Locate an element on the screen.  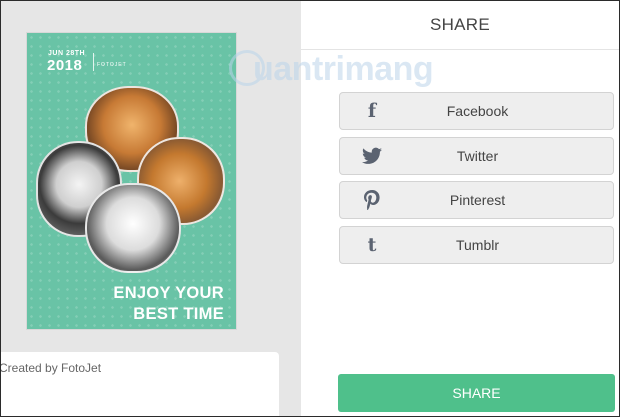
caption-text: Created by FotoJet is located at coordinates (51, 368).